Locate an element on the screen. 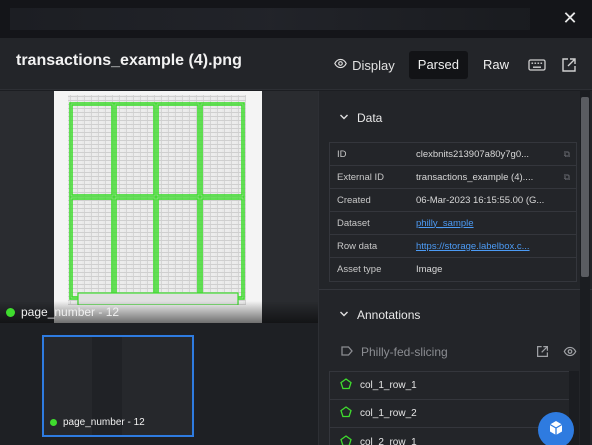  help-button is located at coordinates (556, 428).